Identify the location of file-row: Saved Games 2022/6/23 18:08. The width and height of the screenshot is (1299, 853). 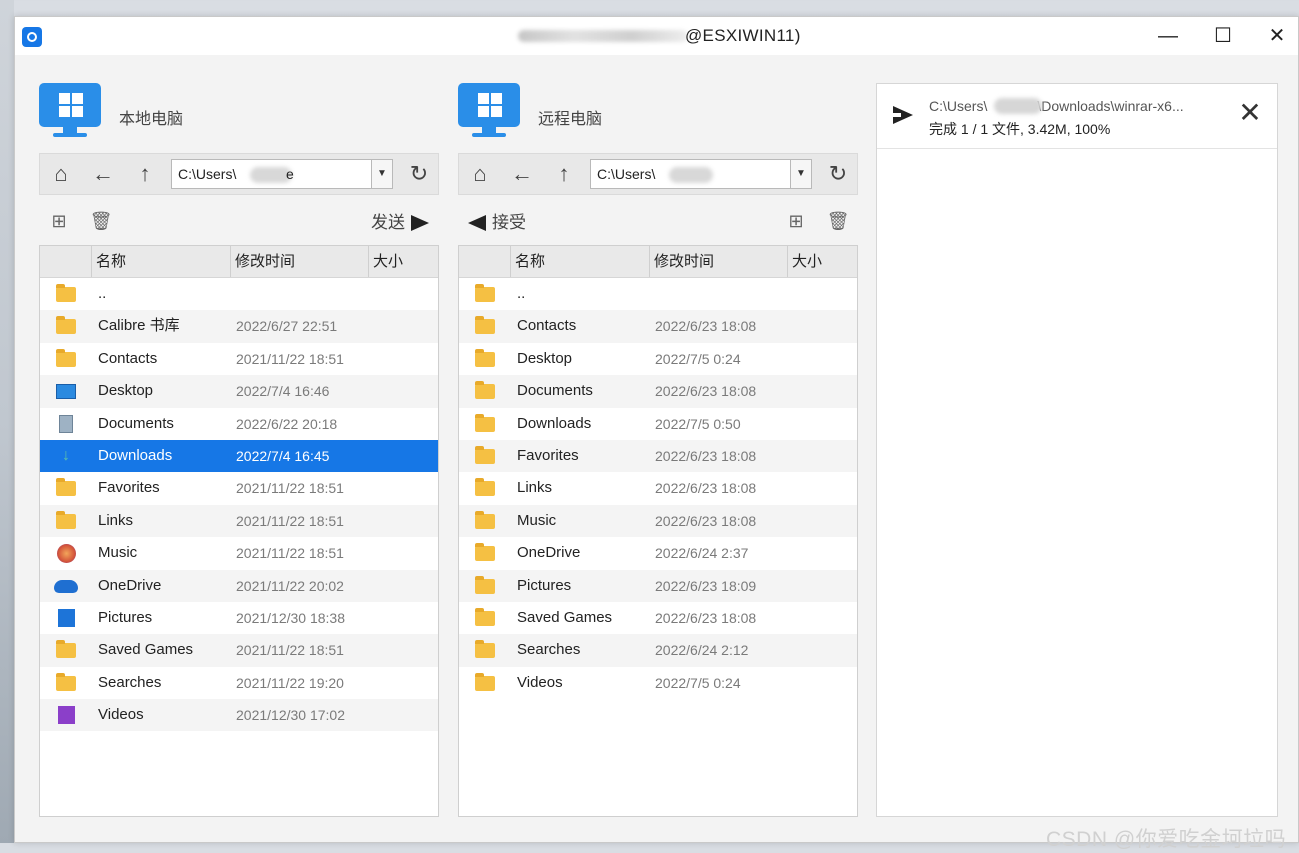
(658, 618).